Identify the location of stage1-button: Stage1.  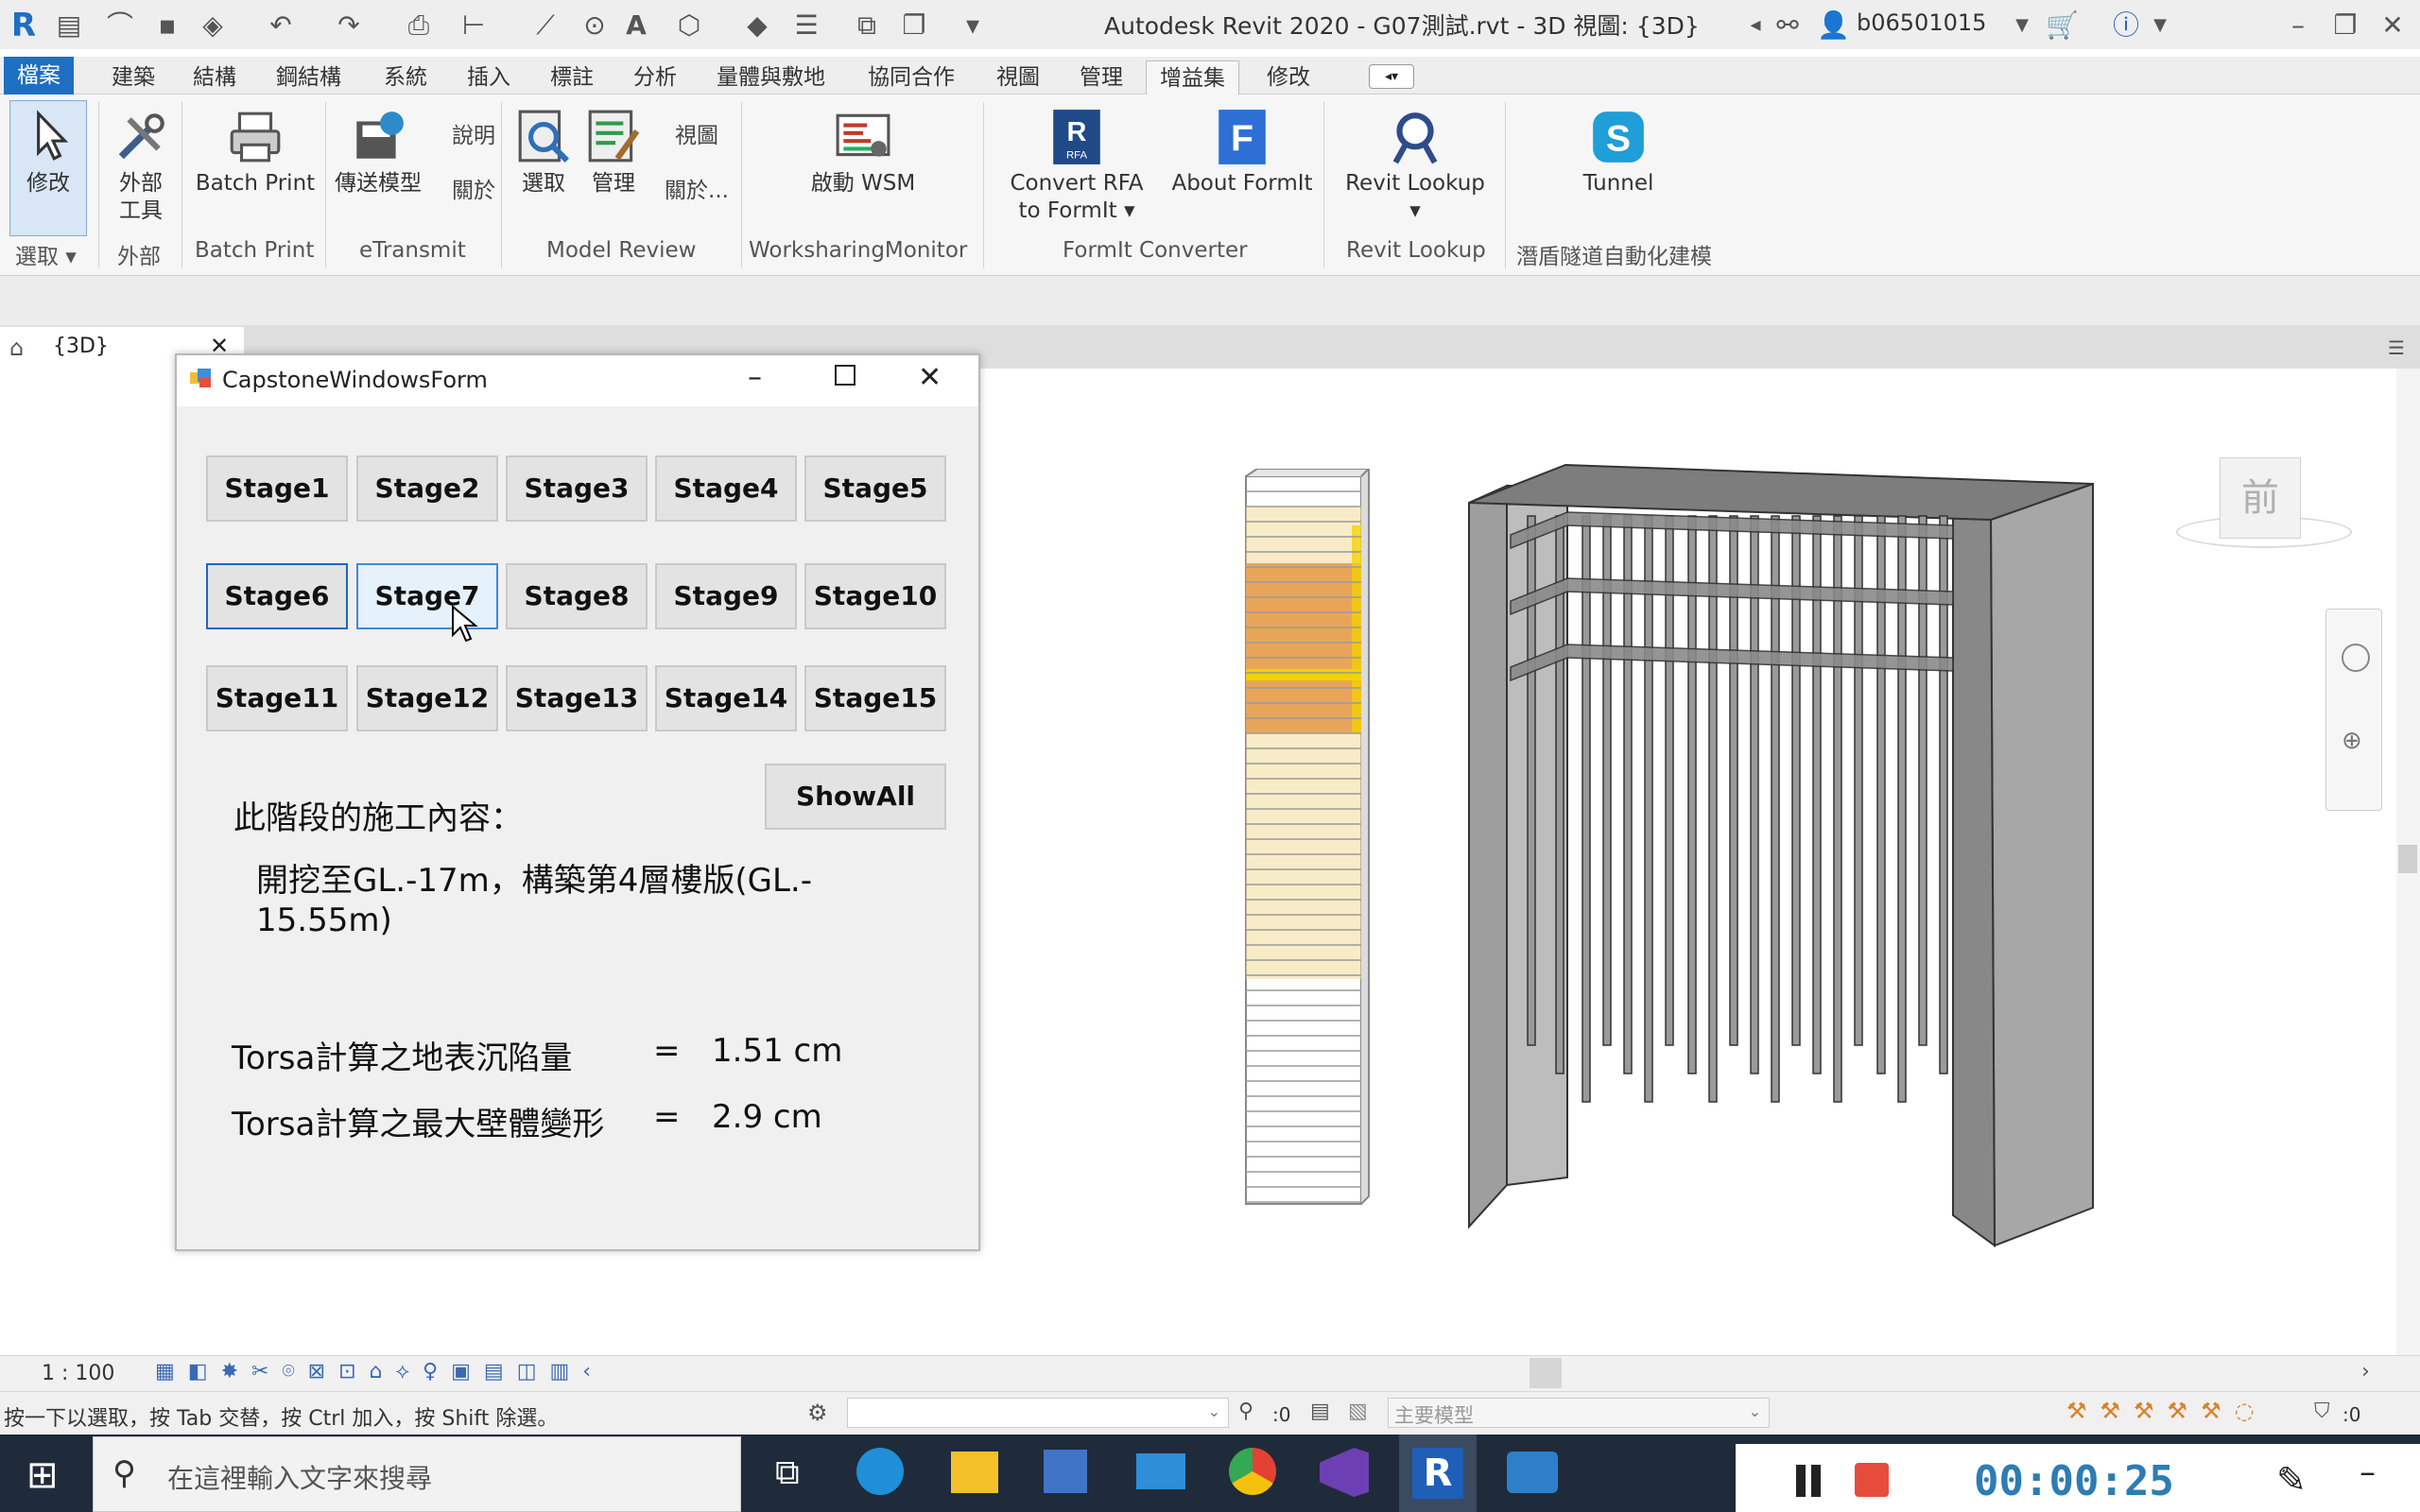
(277, 488).